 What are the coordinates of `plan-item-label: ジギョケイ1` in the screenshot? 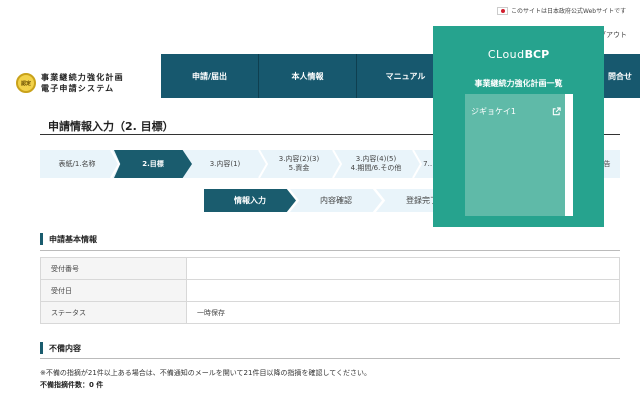 It's located at (493, 111).